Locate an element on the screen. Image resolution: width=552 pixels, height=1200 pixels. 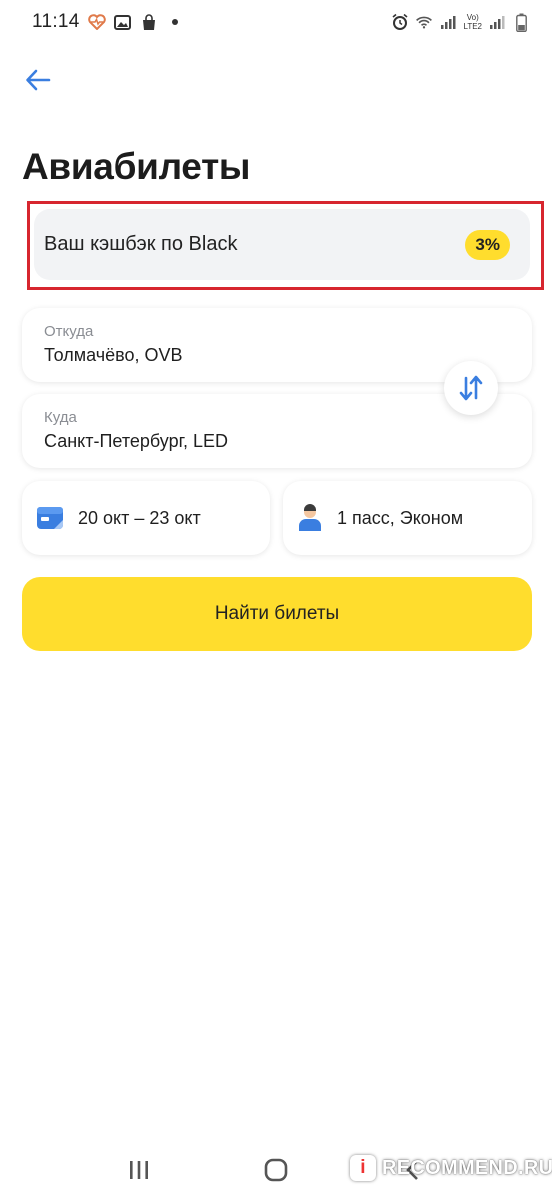
status-right: Vo) LTE2 is located at coordinates (460, 22).